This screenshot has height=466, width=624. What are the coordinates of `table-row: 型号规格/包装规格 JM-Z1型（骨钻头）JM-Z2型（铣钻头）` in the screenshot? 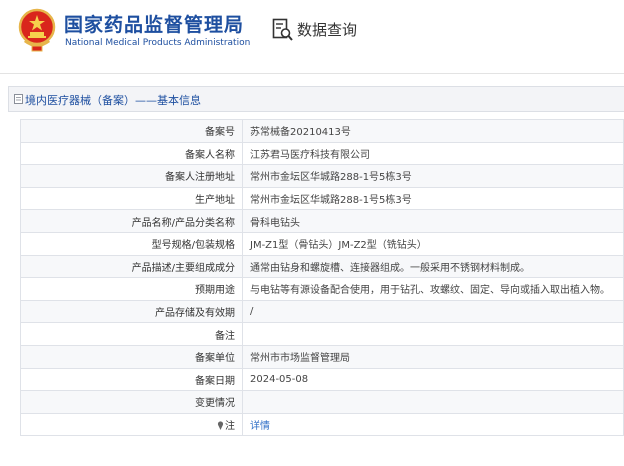 It's located at (322, 243).